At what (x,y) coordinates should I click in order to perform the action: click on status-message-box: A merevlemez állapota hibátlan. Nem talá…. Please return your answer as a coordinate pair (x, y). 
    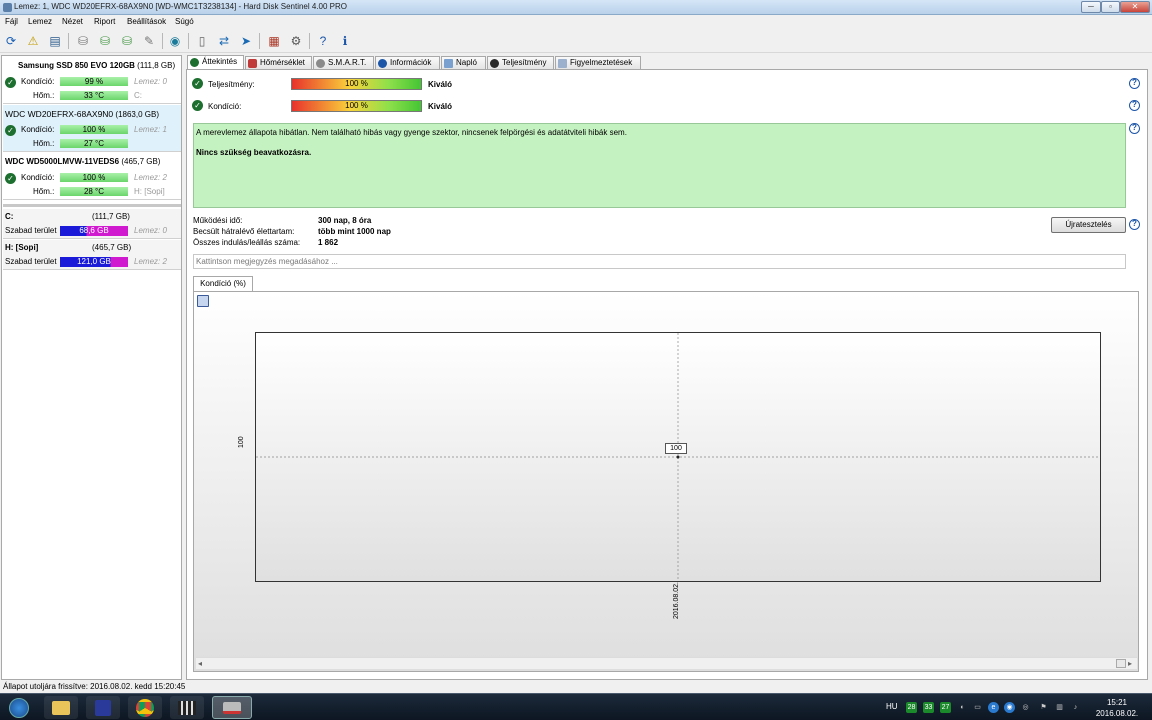
    Looking at the image, I should click on (659, 165).